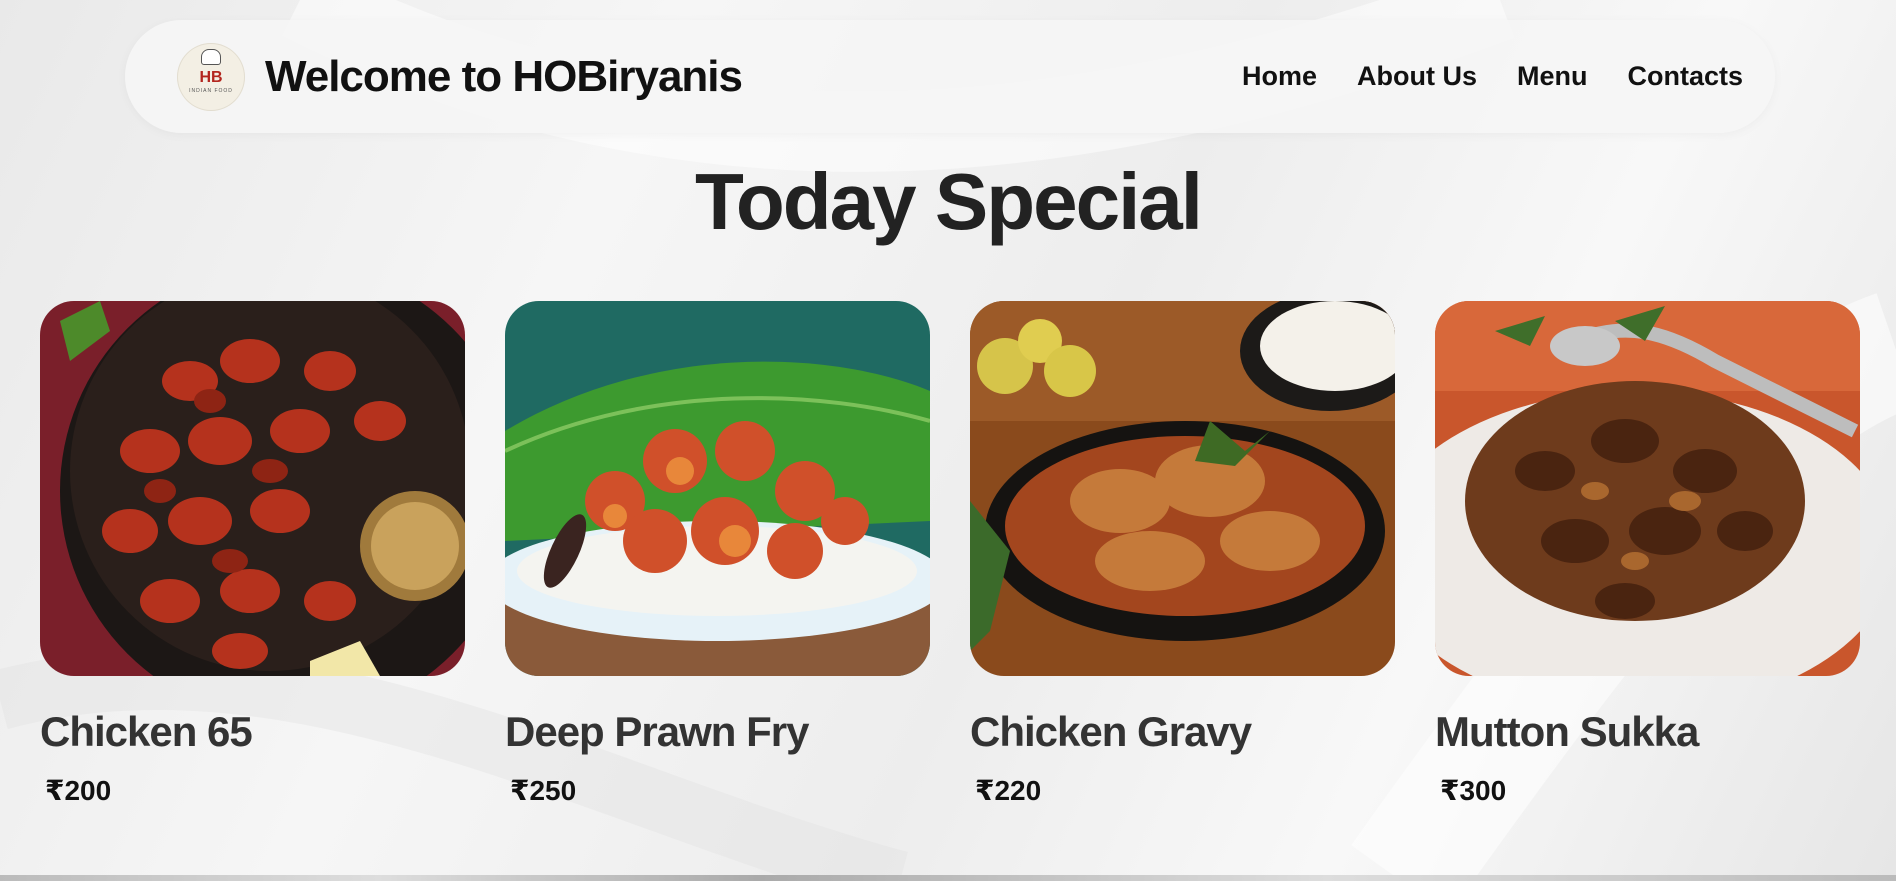 Image resolution: width=1896 pixels, height=881 pixels. Describe the element at coordinates (1552, 76) in the screenshot. I see `nav-link-menu: Menu` at that location.